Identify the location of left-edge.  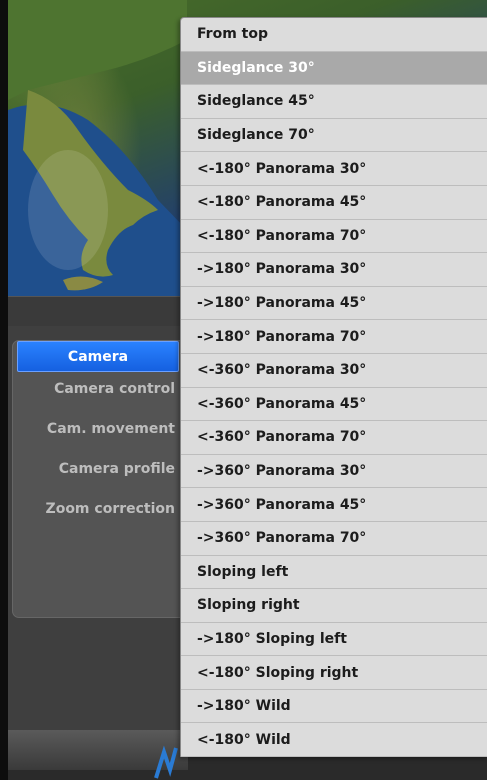
(4, 390).